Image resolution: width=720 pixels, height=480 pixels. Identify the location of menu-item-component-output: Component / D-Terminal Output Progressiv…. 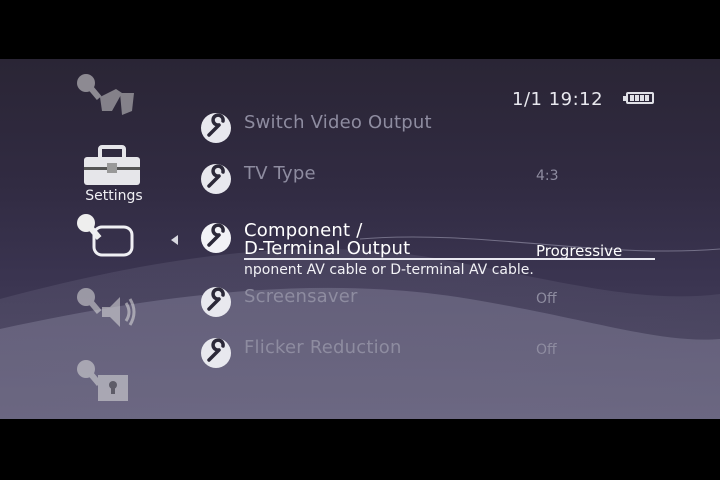
(440, 242).